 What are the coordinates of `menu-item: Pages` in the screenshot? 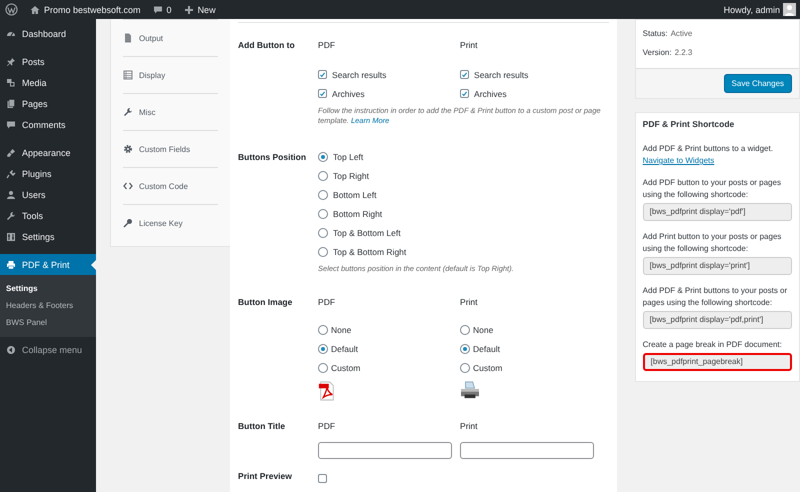 It's located at (48, 103).